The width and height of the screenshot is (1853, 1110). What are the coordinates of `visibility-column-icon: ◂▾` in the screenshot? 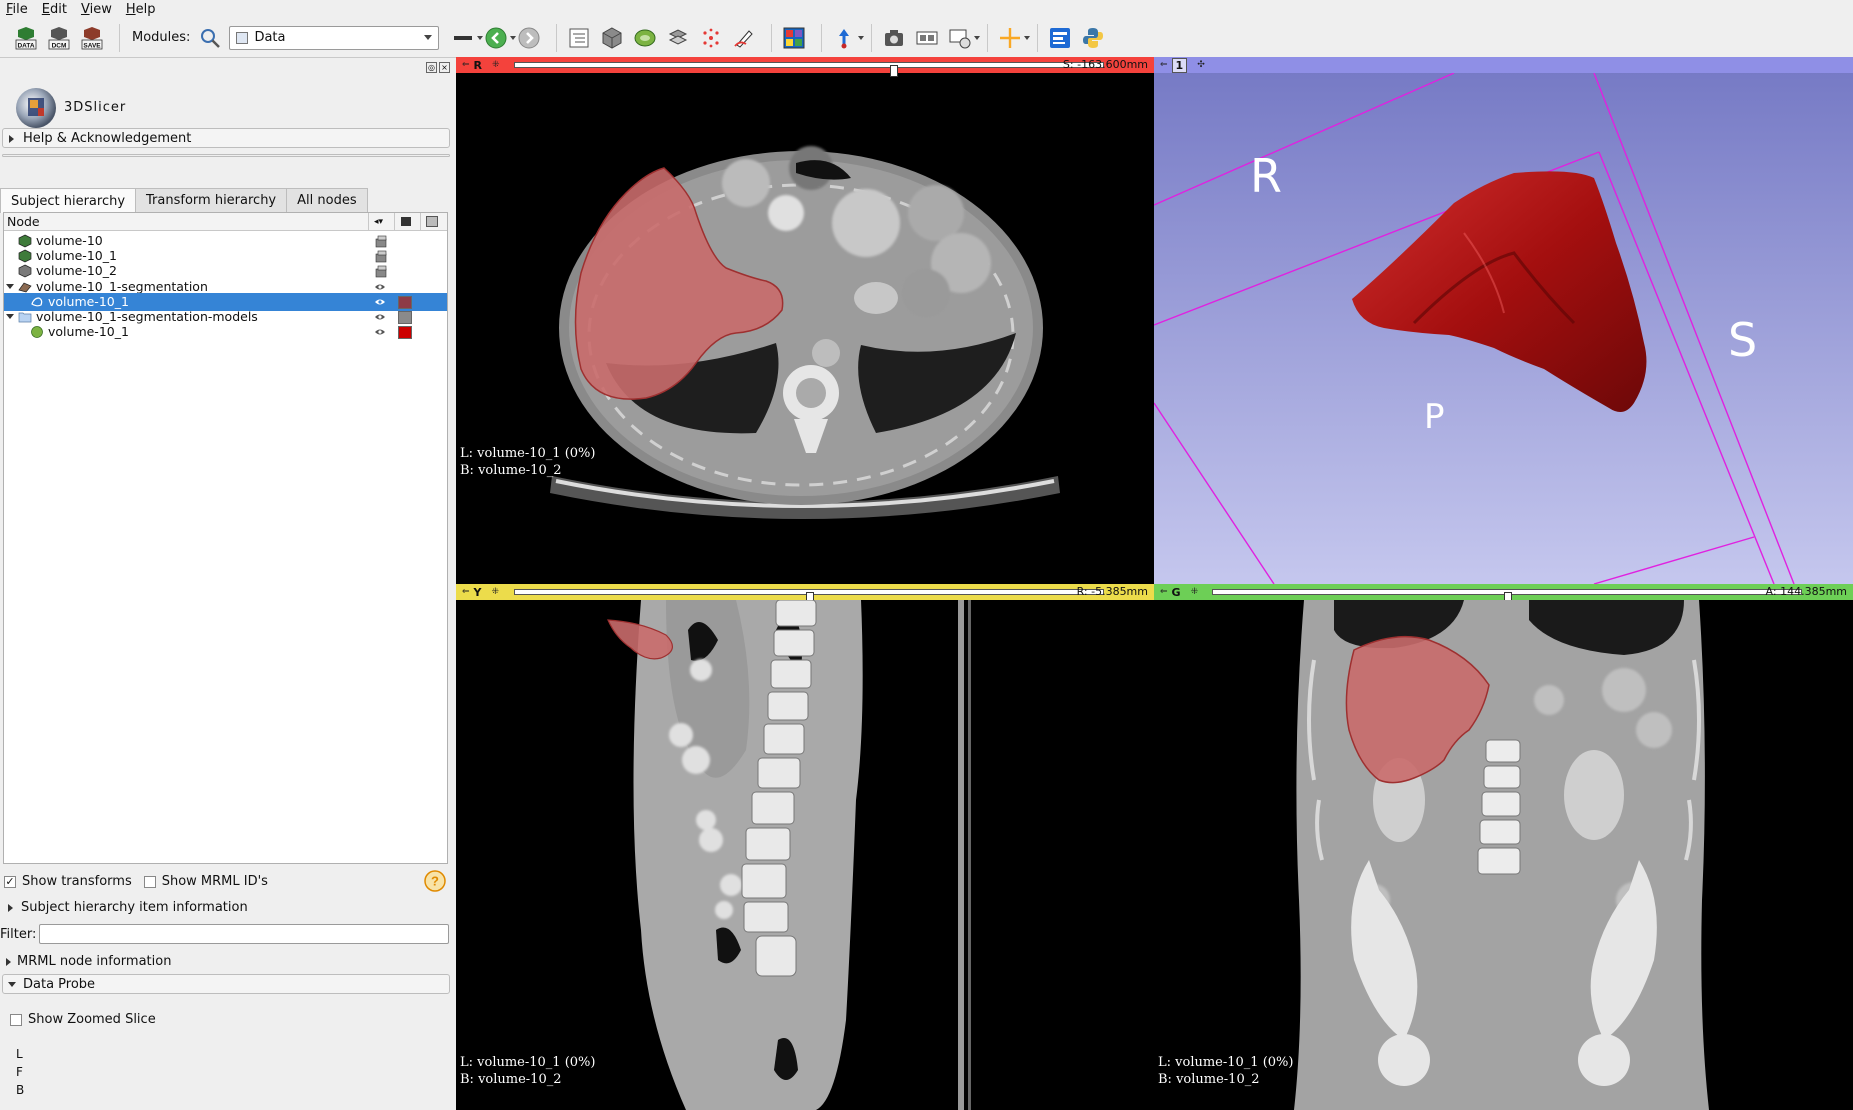 It's located at (378, 222).